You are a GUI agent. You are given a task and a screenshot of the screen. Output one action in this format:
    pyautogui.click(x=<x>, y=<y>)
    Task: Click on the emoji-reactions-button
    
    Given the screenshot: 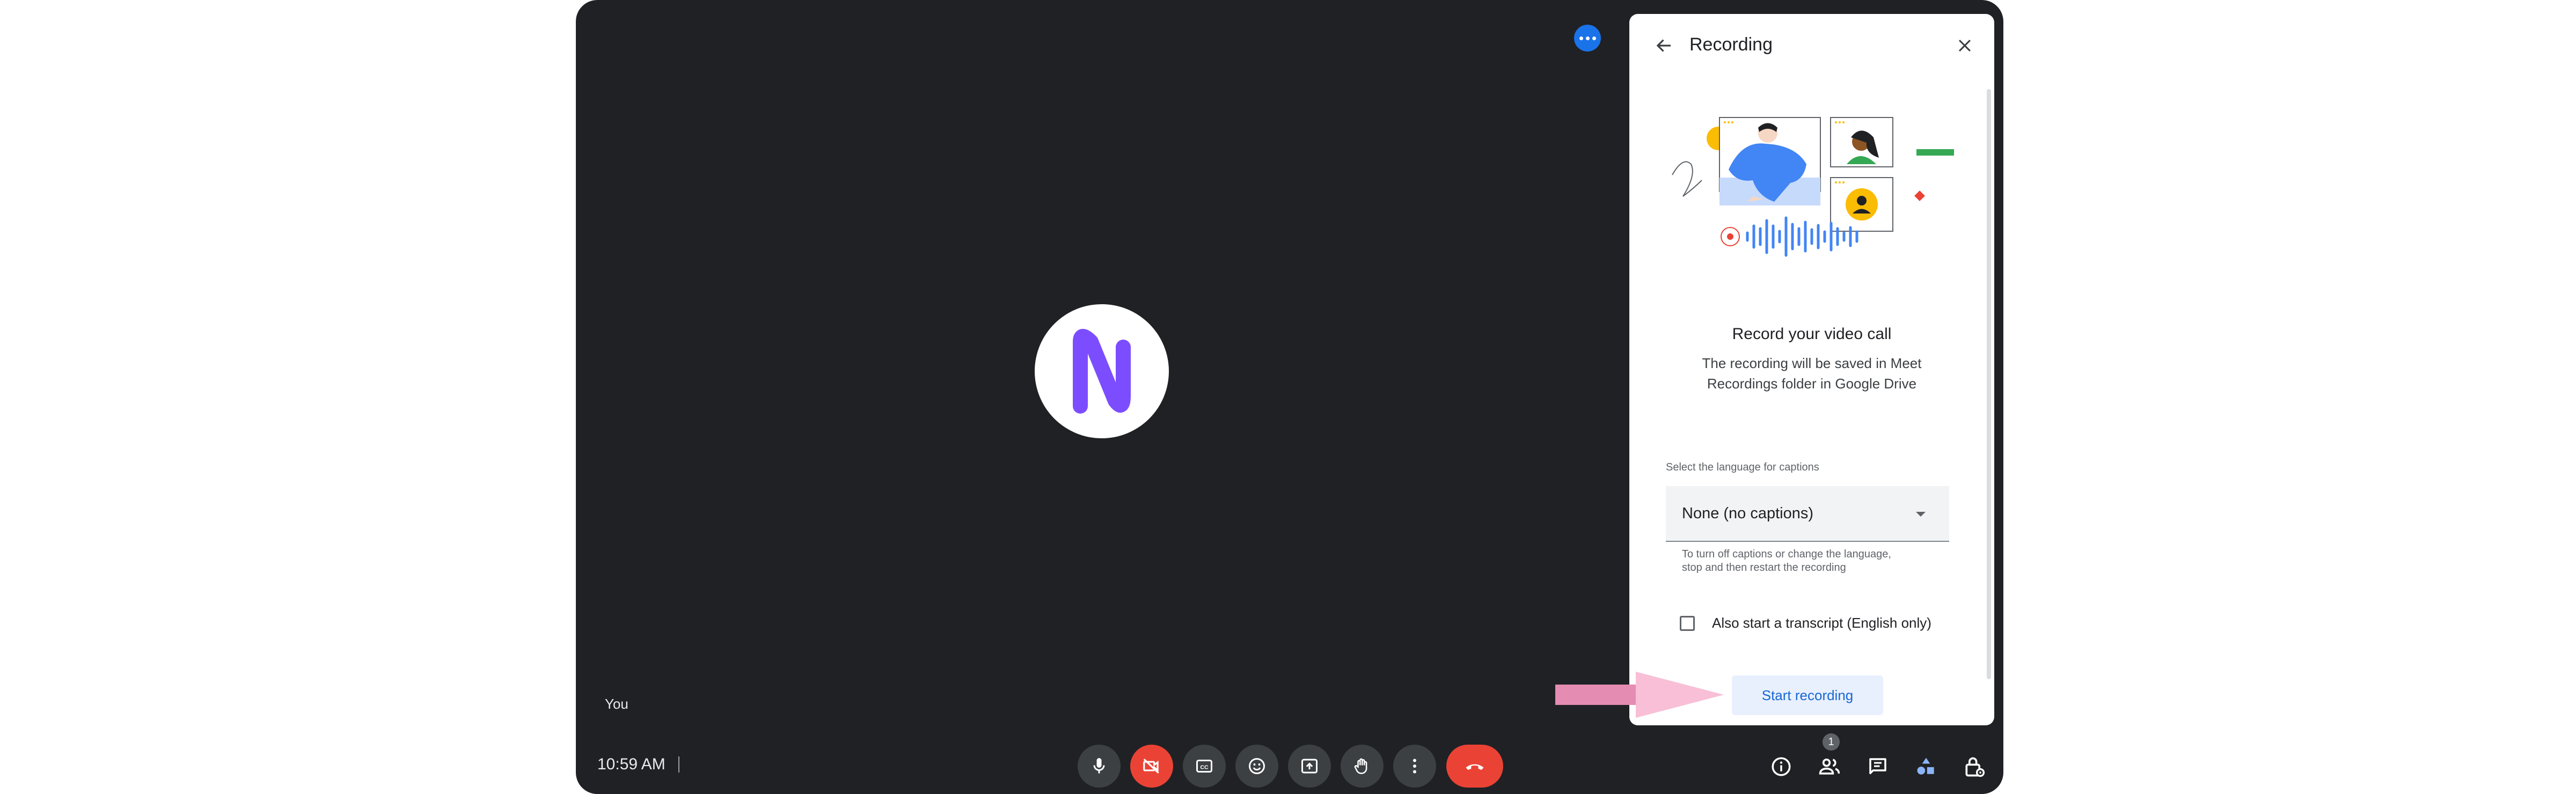 What is the action you would take?
    pyautogui.click(x=1256, y=766)
    